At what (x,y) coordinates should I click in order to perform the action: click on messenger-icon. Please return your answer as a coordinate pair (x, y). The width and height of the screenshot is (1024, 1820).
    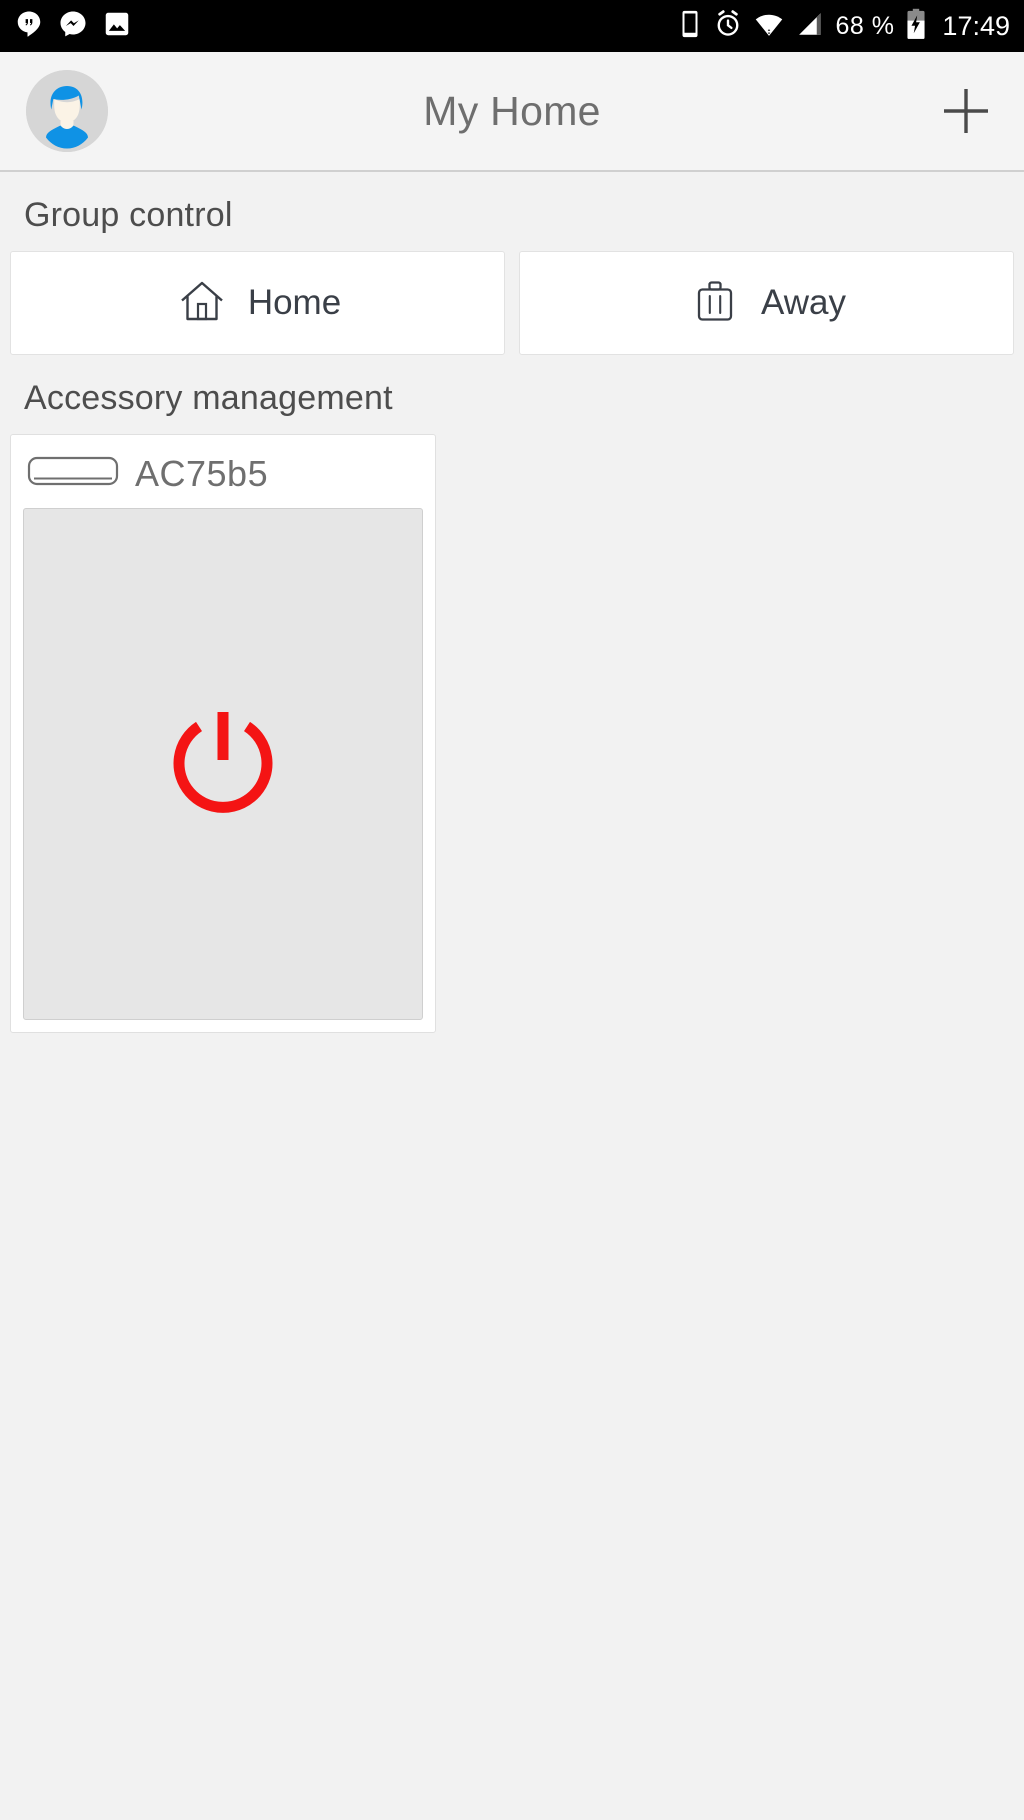
    Looking at the image, I should click on (73, 26).